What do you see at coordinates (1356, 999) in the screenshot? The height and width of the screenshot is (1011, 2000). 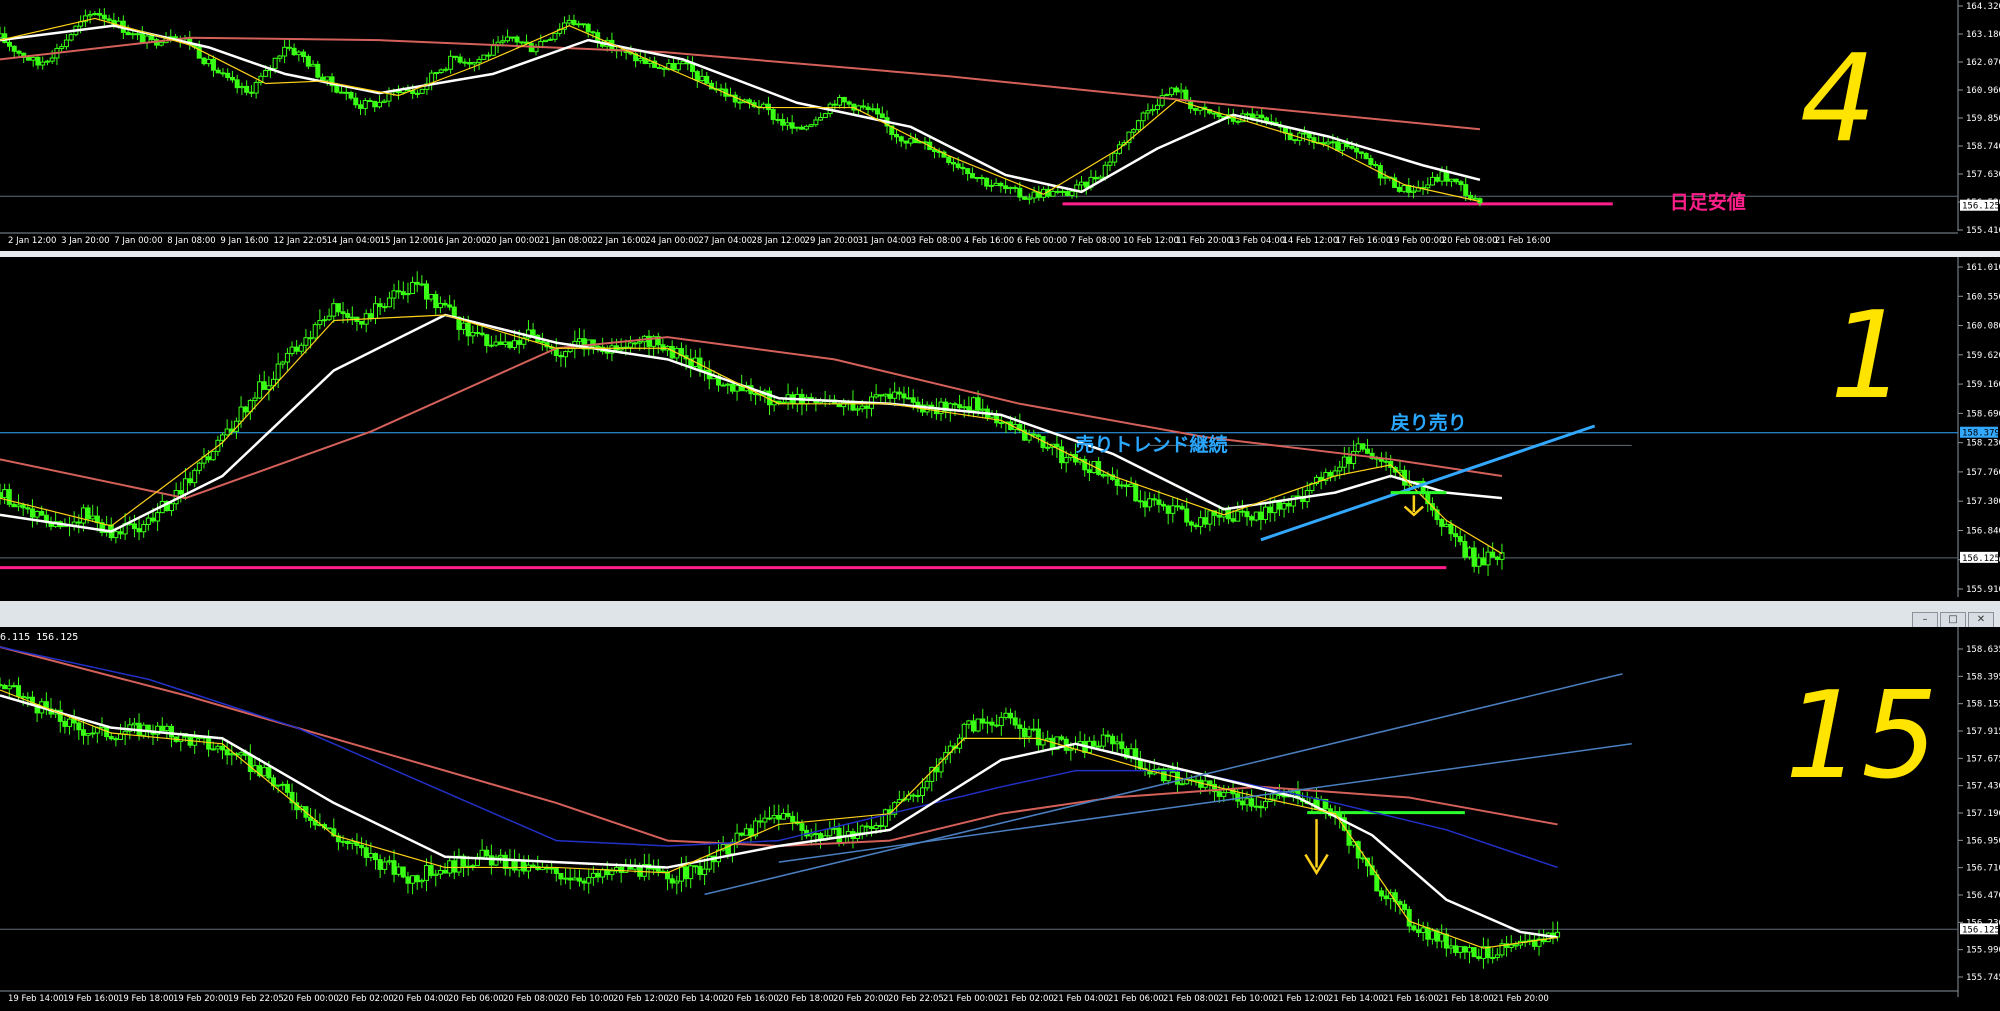 I see `time-tick-label: 21 Feb 14:00` at bounding box center [1356, 999].